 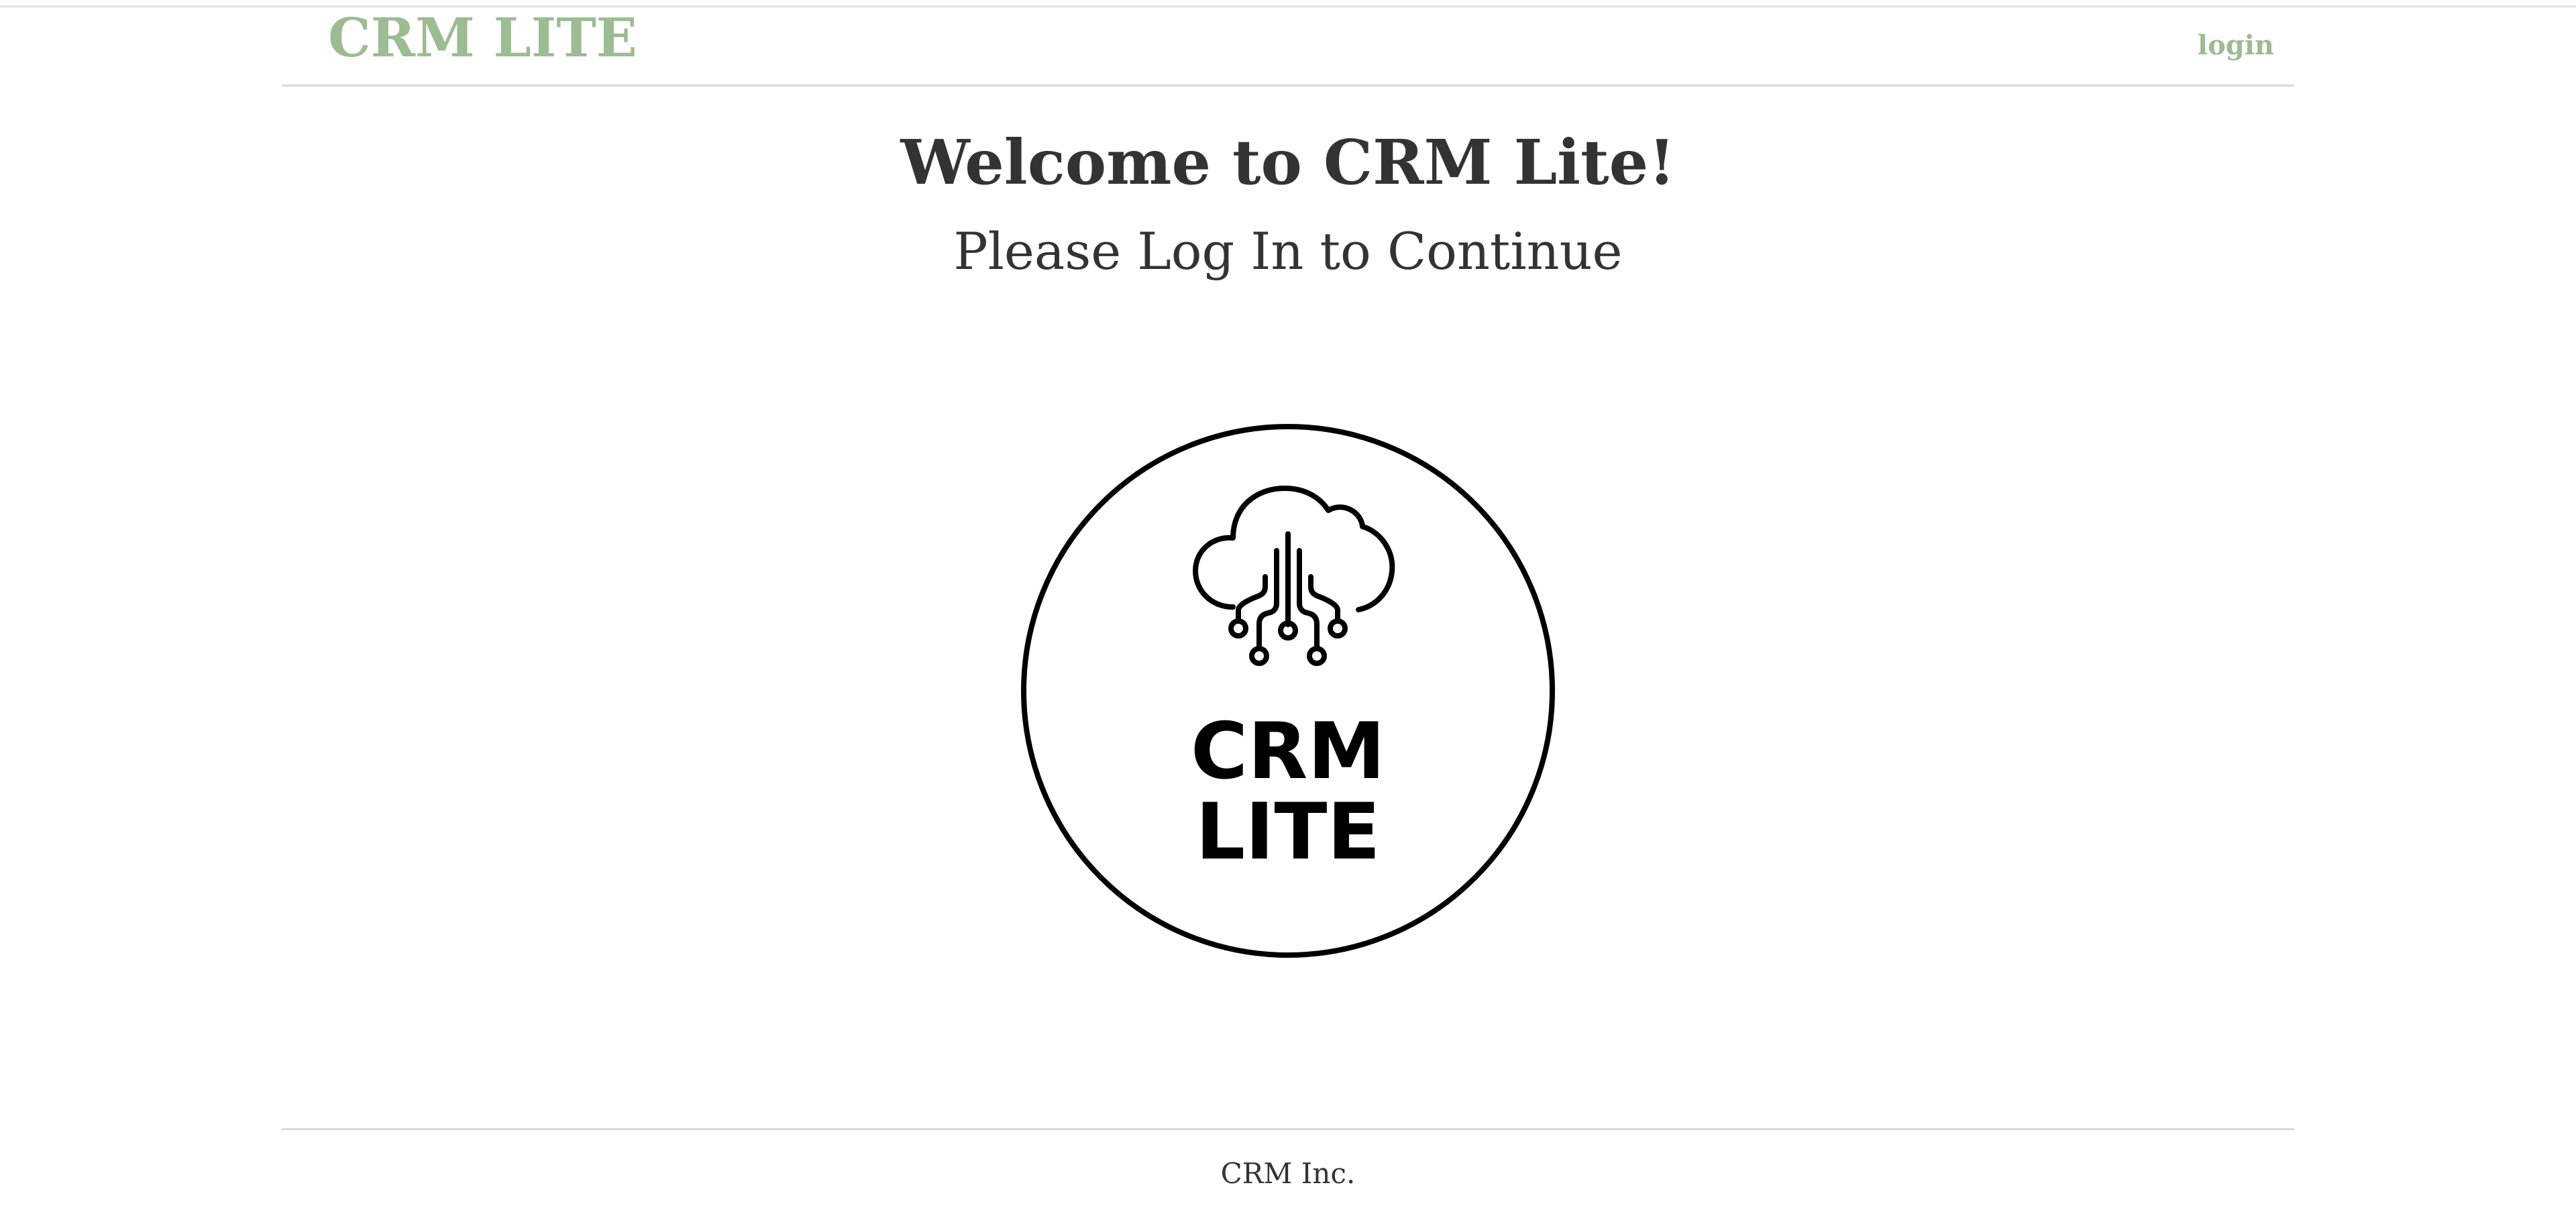 I want to click on login-link: login, so click(x=2236, y=46).